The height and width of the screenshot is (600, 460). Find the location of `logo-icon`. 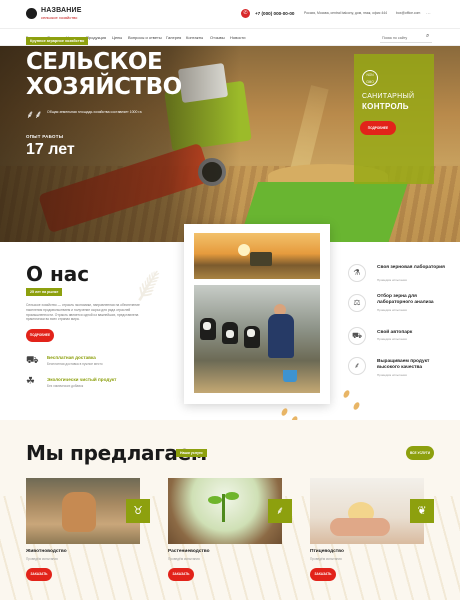

logo-icon is located at coordinates (31, 13).